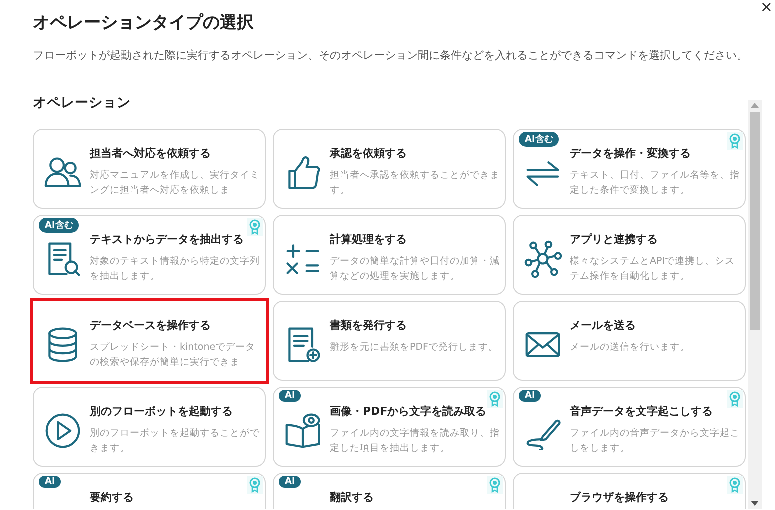 The image size is (775, 510). I want to click on operation-card: 承認を依頼する 担当者へ承認を依頼することができます。, so click(389, 169).